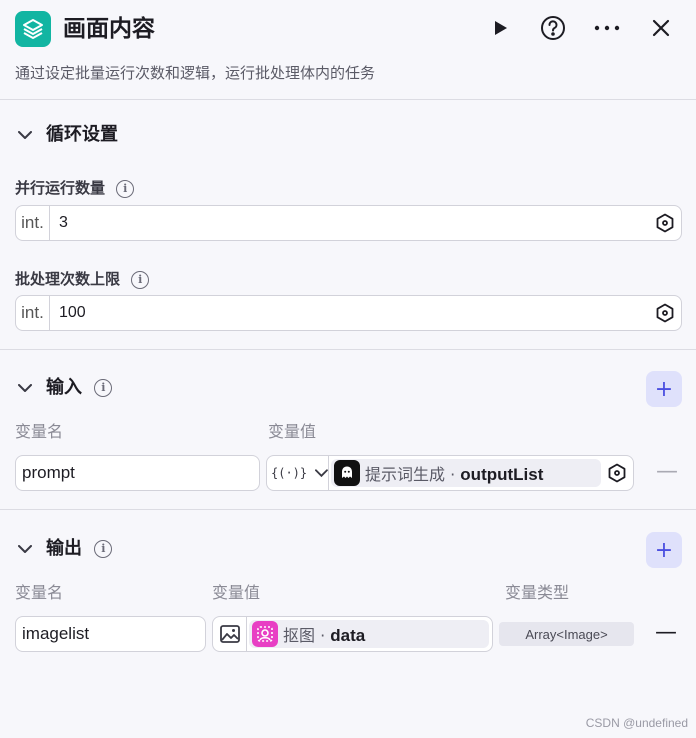 The height and width of the screenshot is (738, 696). I want to click on add-input-button: +, so click(664, 389).